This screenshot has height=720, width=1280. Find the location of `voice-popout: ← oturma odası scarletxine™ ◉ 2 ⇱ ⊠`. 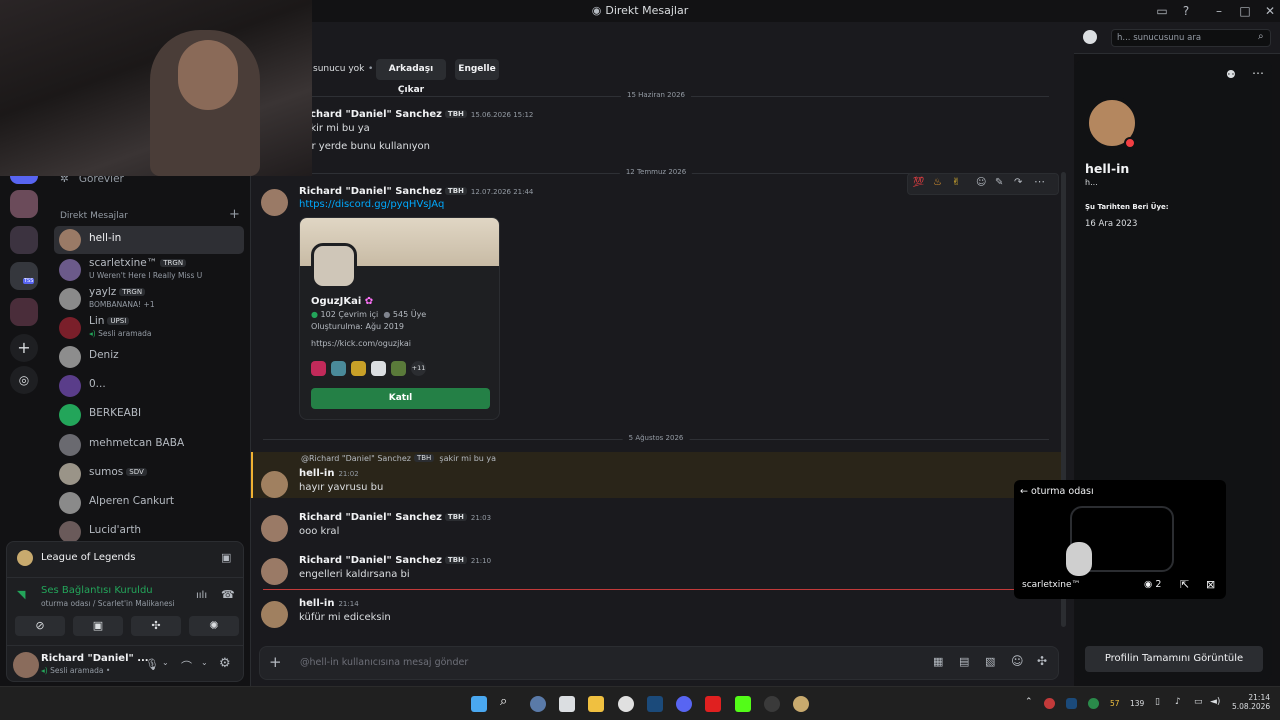

voice-popout: ← oturma odası scarletxine™ ◉ 2 ⇱ ⊠ is located at coordinates (1120, 539).